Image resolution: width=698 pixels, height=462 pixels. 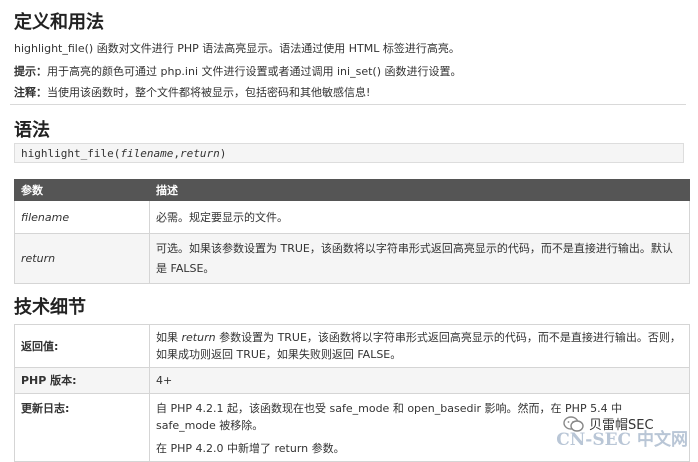 I want to click on syntax-arg-filename: filename, so click(x=147, y=153).